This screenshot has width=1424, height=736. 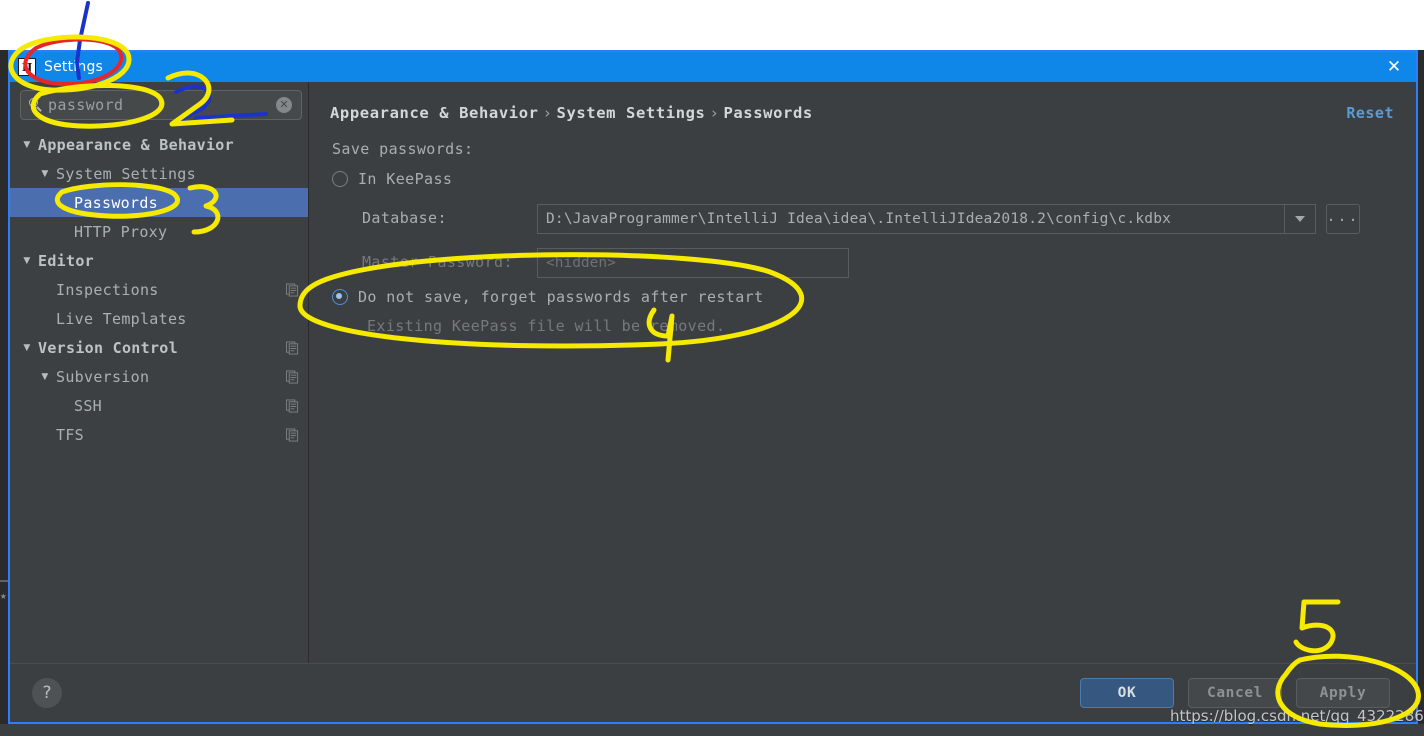 I want to click on sidebar-item-tfs: TFS, so click(x=159, y=434).